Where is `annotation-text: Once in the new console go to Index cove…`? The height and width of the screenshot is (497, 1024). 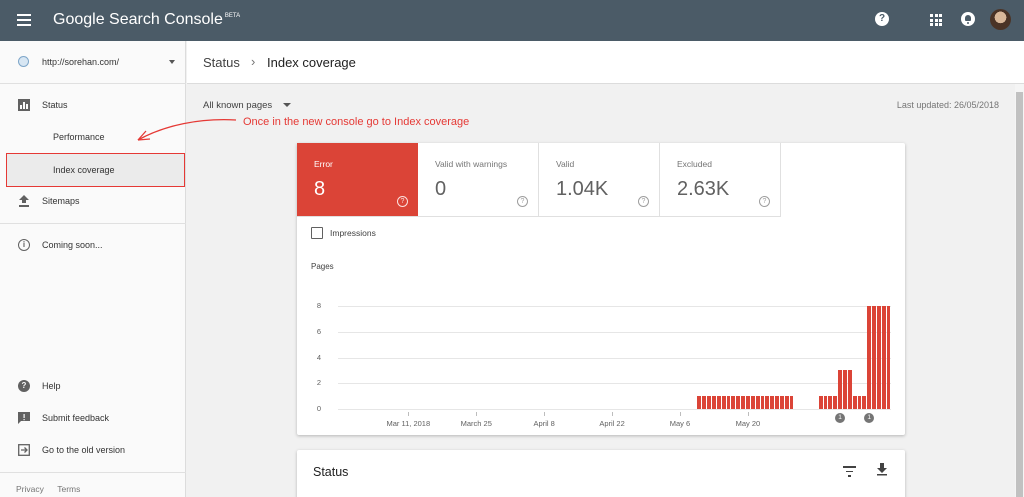 annotation-text: Once in the new console go to Index cove… is located at coordinates (356, 122).